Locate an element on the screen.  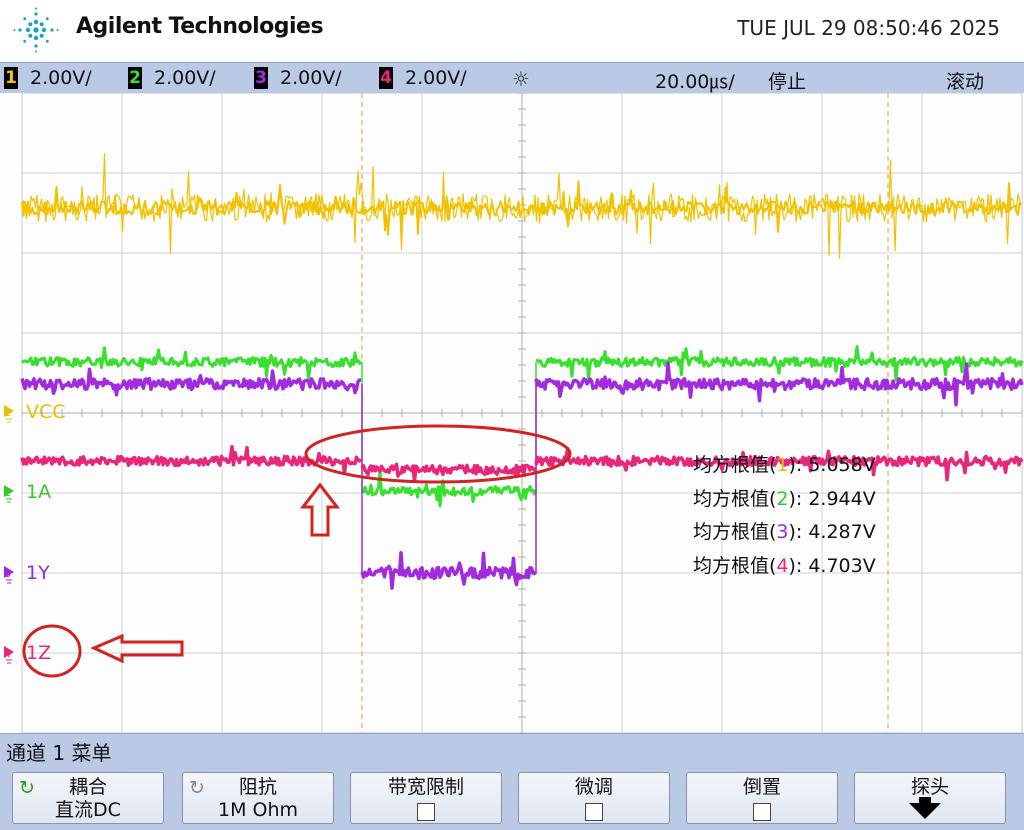
down-arrow-icon is located at coordinates (925, 811).